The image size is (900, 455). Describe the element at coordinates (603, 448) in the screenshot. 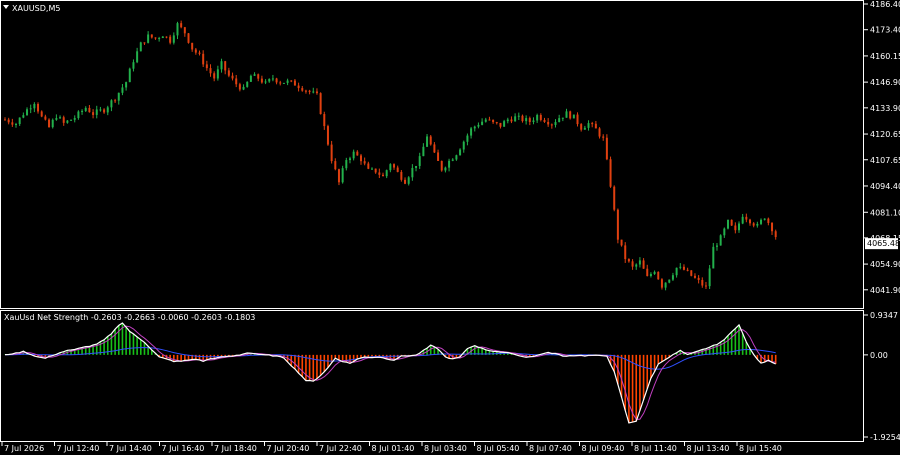

I see `time-tick-label: 8 Jul 09:40` at that location.